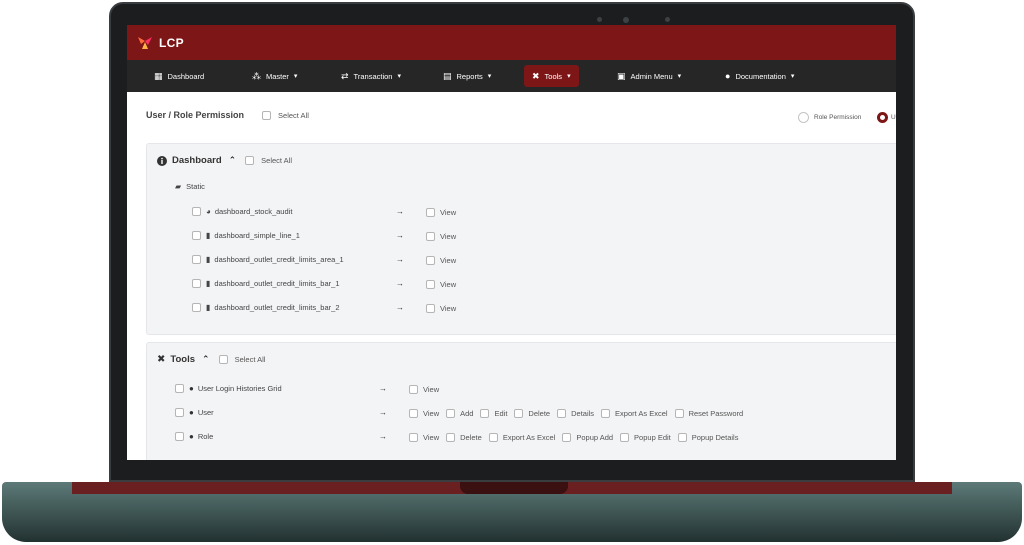 Image resolution: width=1024 pixels, height=545 pixels. Describe the element at coordinates (485, 413) in the screenshot. I see `edit-checkbox` at that location.